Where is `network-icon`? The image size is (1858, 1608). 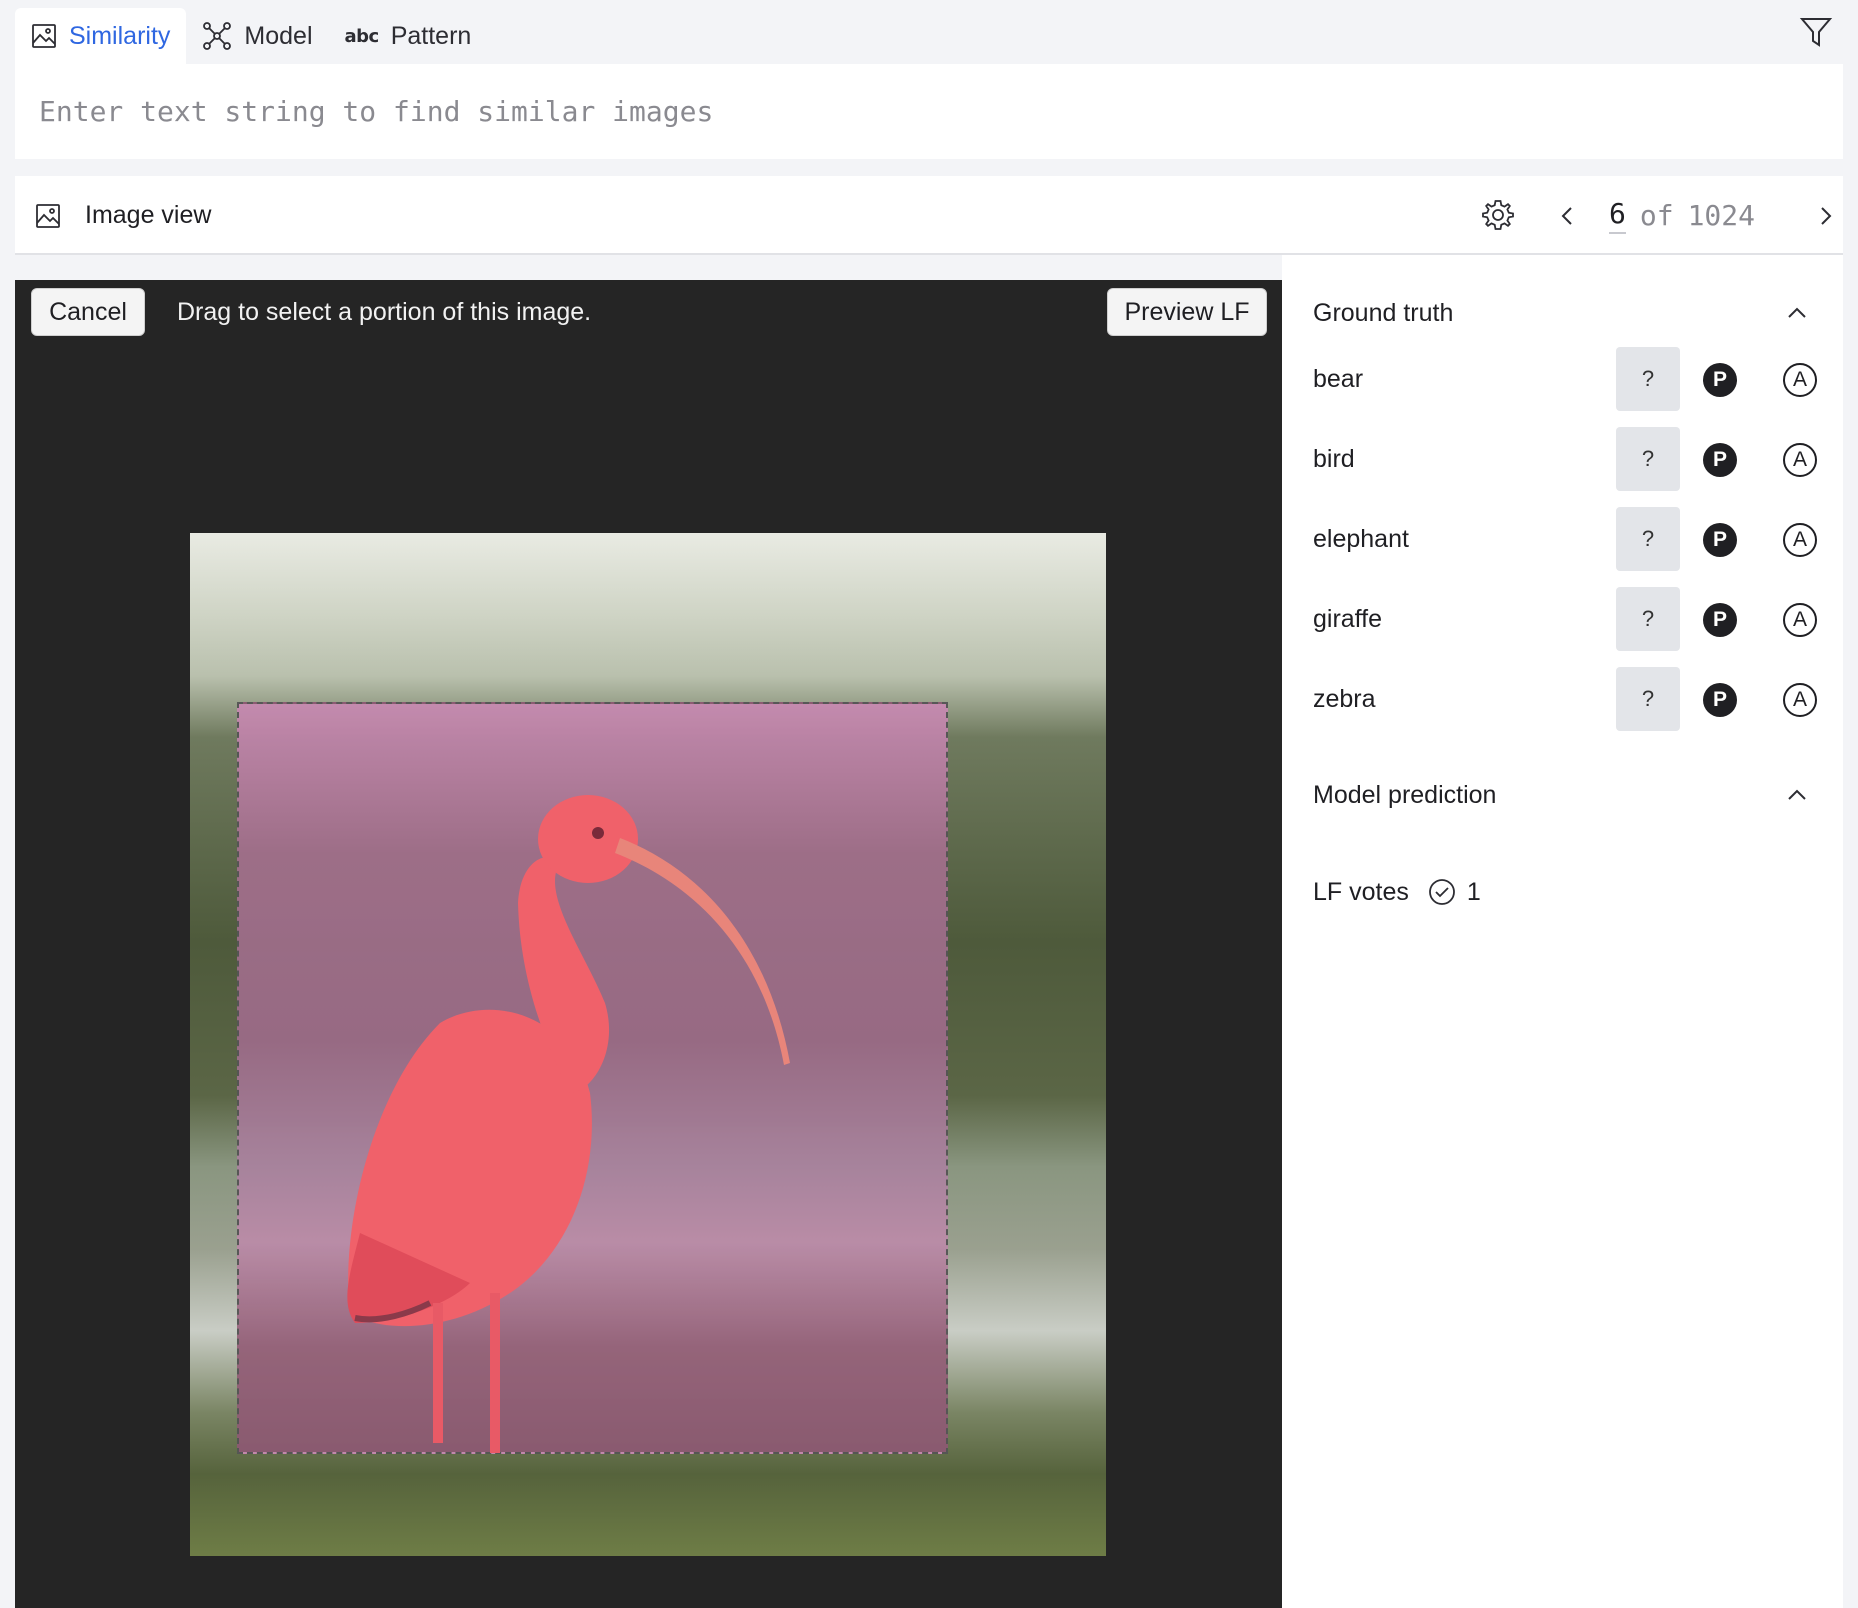
network-icon is located at coordinates (217, 36).